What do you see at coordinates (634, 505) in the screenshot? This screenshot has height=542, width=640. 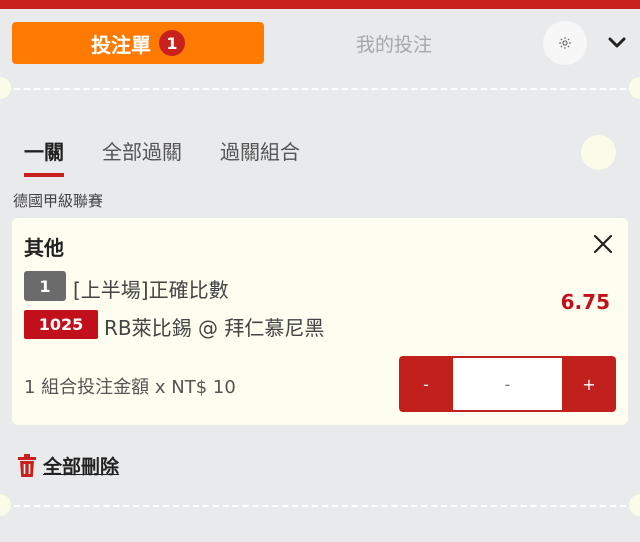 I see `ticket-notch-right-bottom` at bounding box center [634, 505].